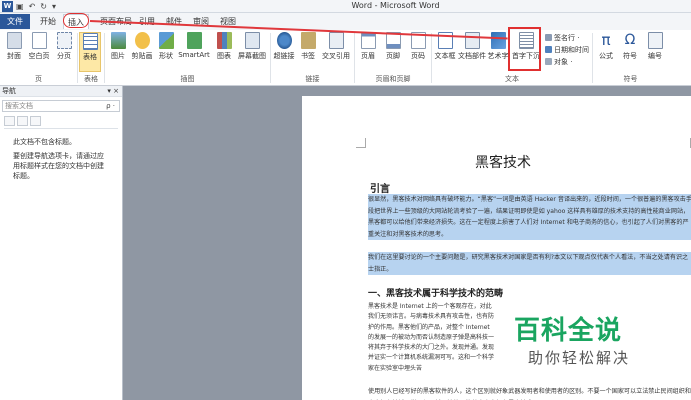 This screenshot has width=691, height=400. I want to click on tab-mailings: 邮件, so click(174, 21).